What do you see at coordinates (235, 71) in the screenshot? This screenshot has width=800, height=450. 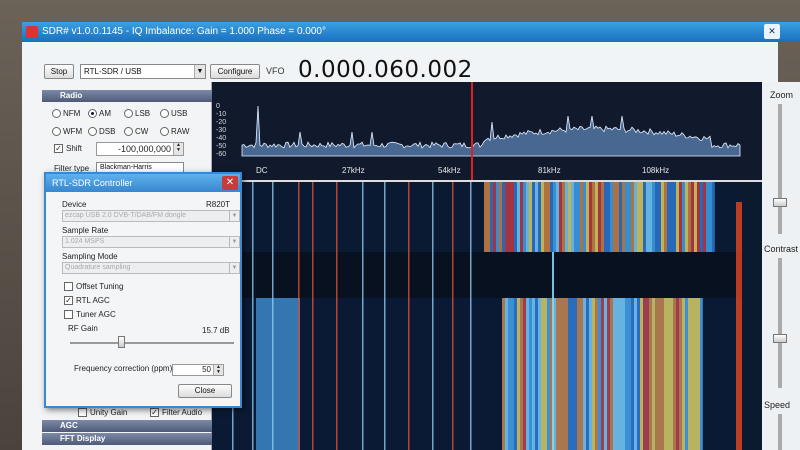 I see `configure-button: Configure` at bounding box center [235, 71].